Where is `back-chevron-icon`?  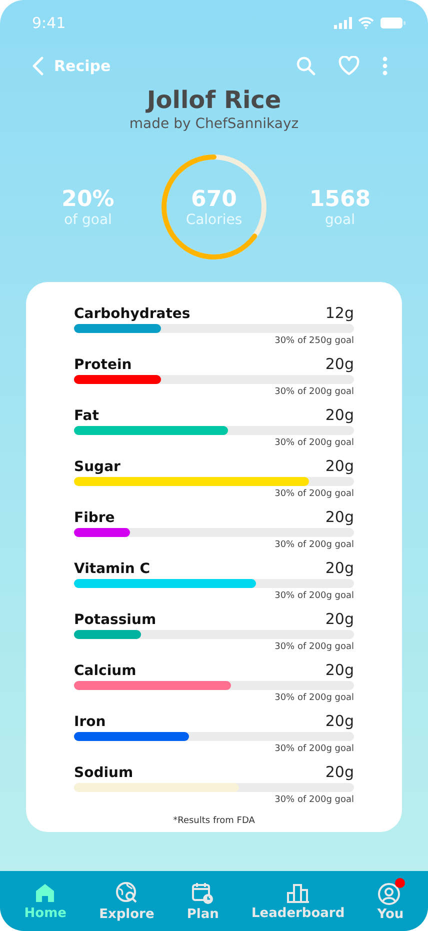
back-chevron-icon is located at coordinates (38, 66).